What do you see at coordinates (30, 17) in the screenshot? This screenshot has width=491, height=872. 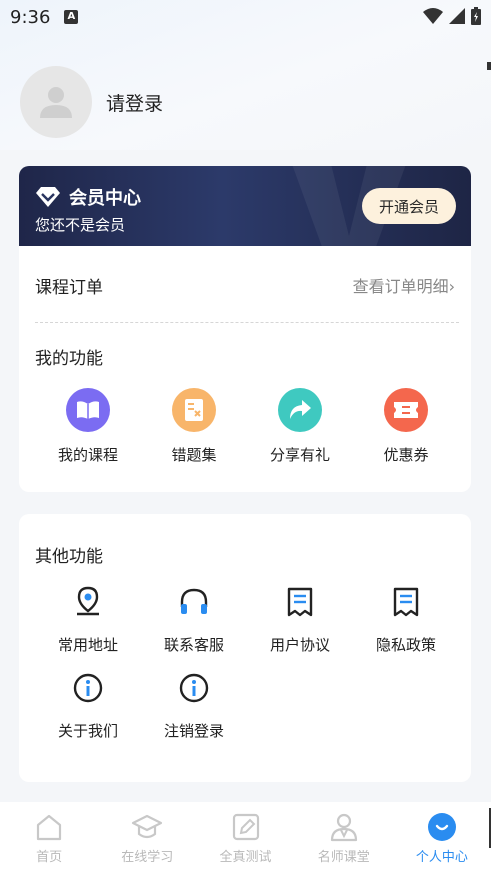 I see `status-time: 9:36` at bounding box center [30, 17].